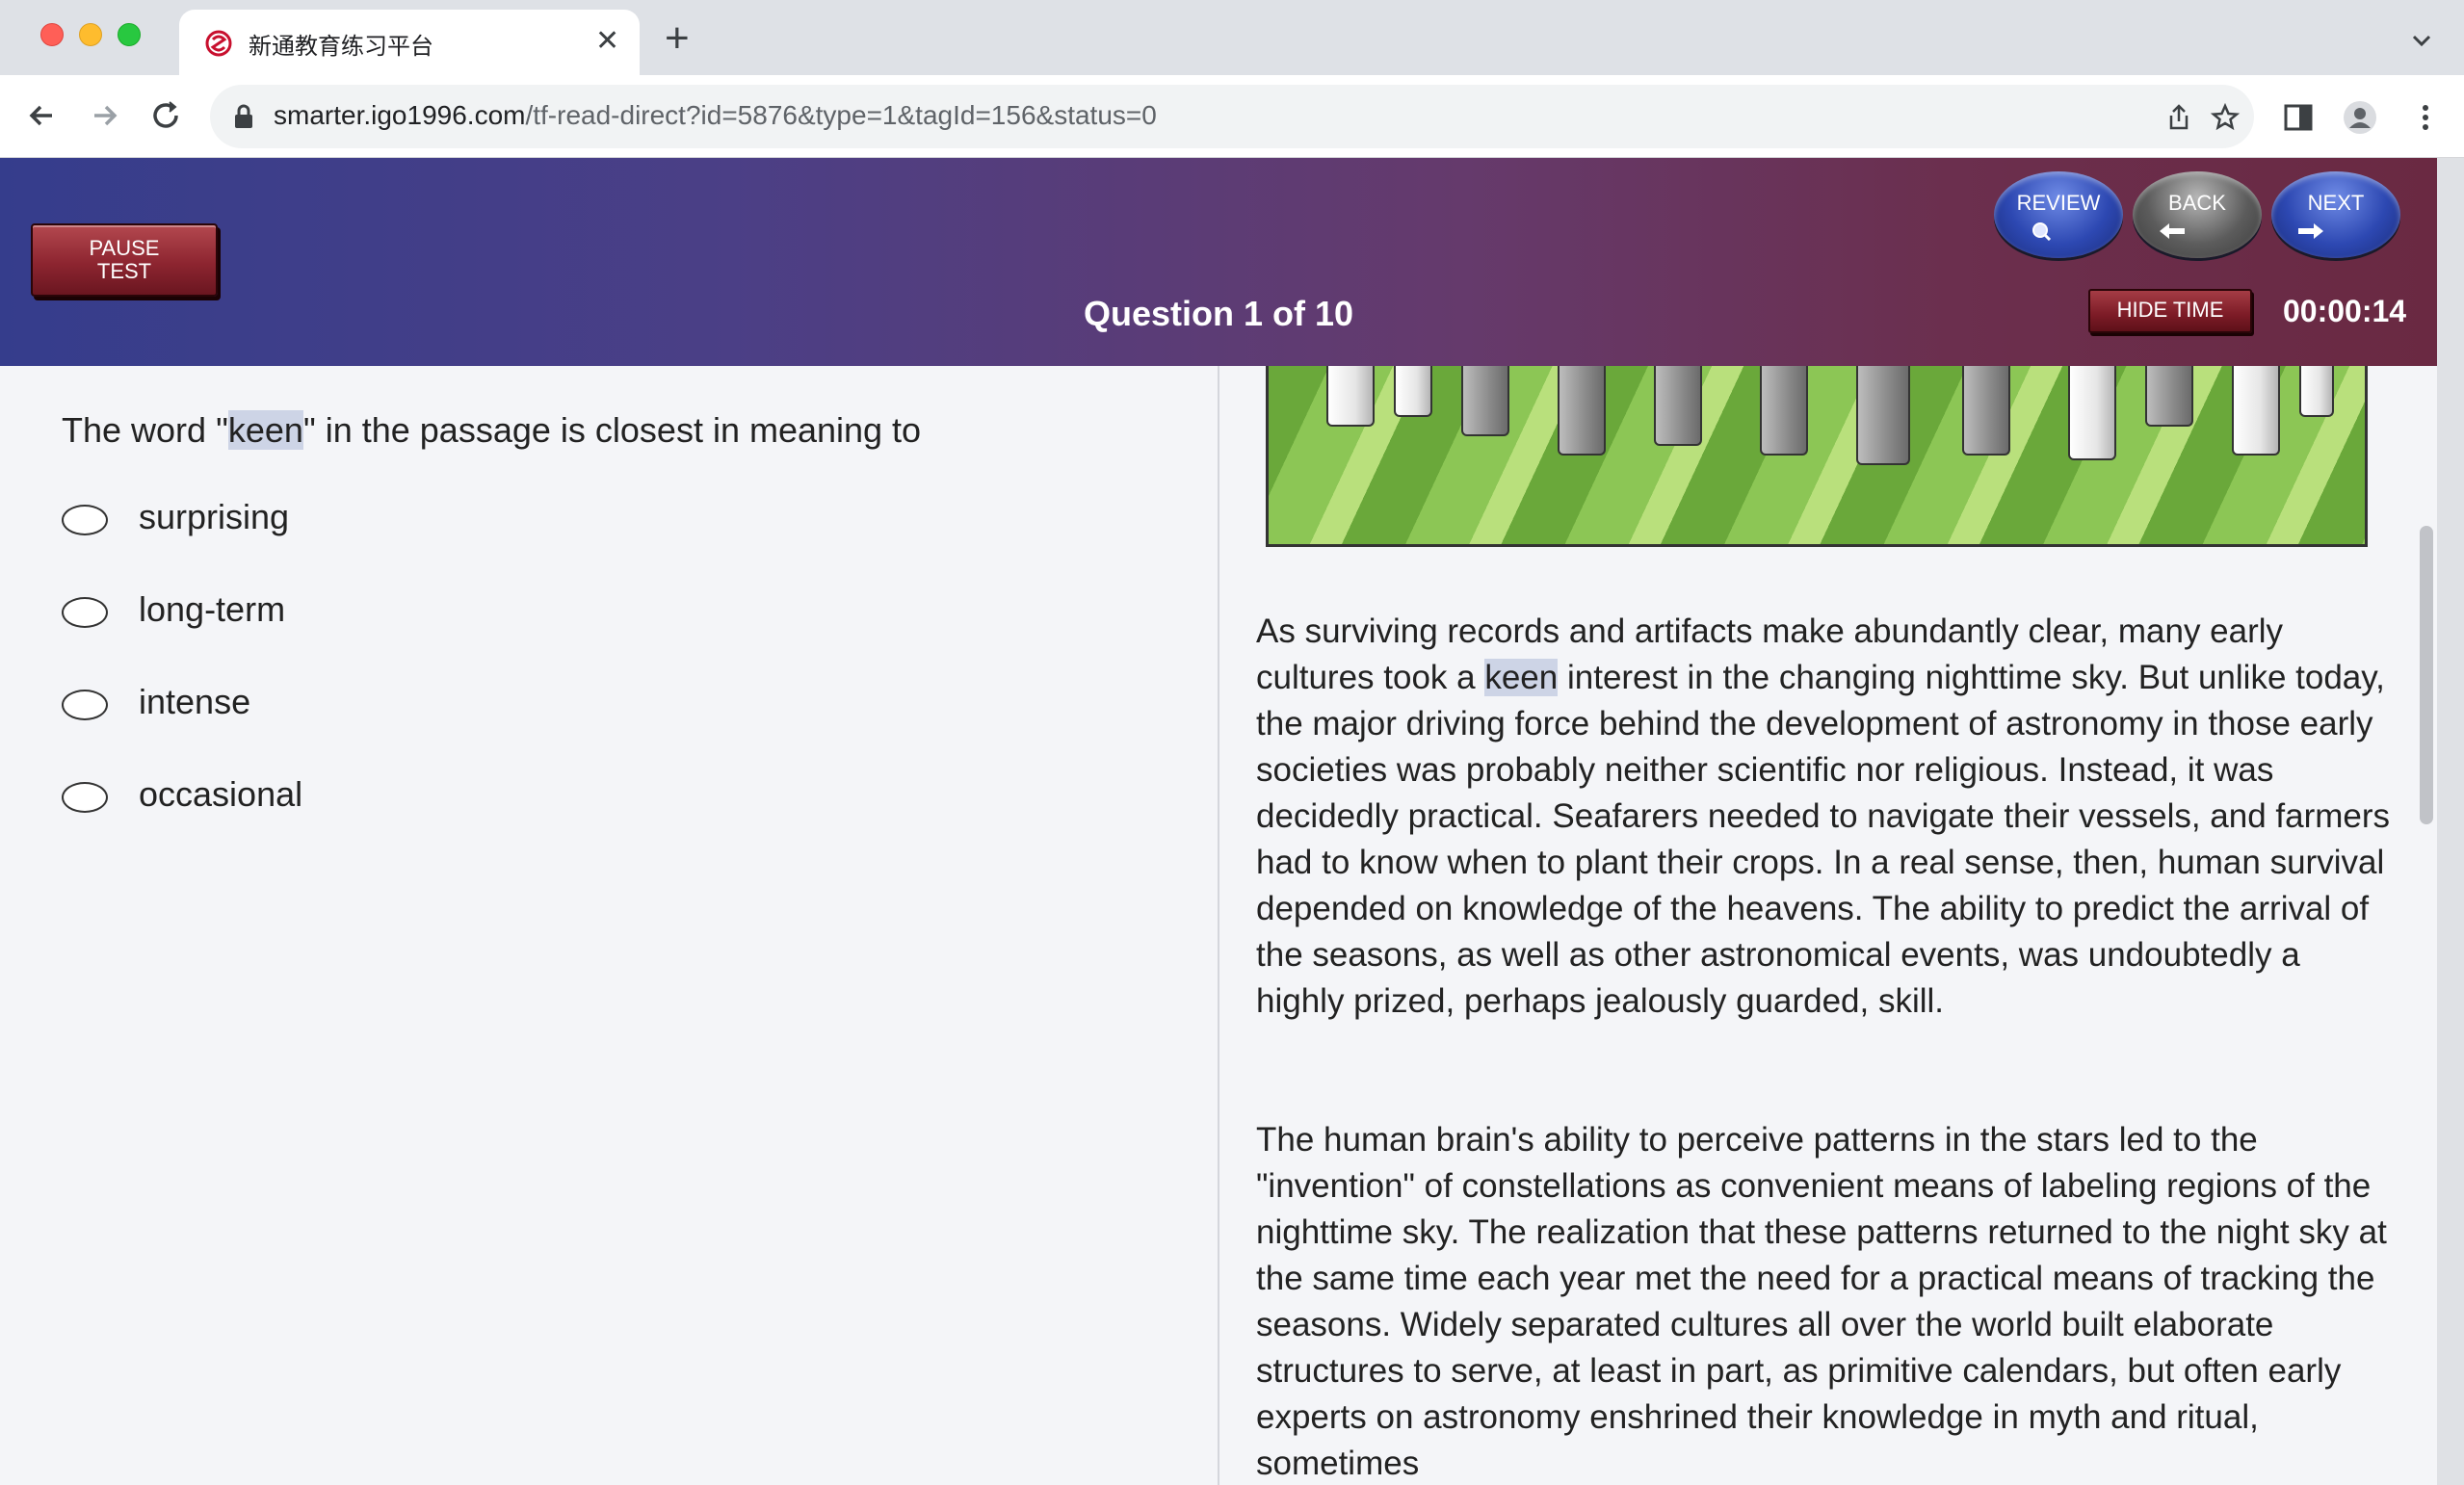 The image size is (2464, 1485). What do you see at coordinates (145, 430) in the screenshot?
I see `stem-text-before: The word "` at bounding box center [145, 430].